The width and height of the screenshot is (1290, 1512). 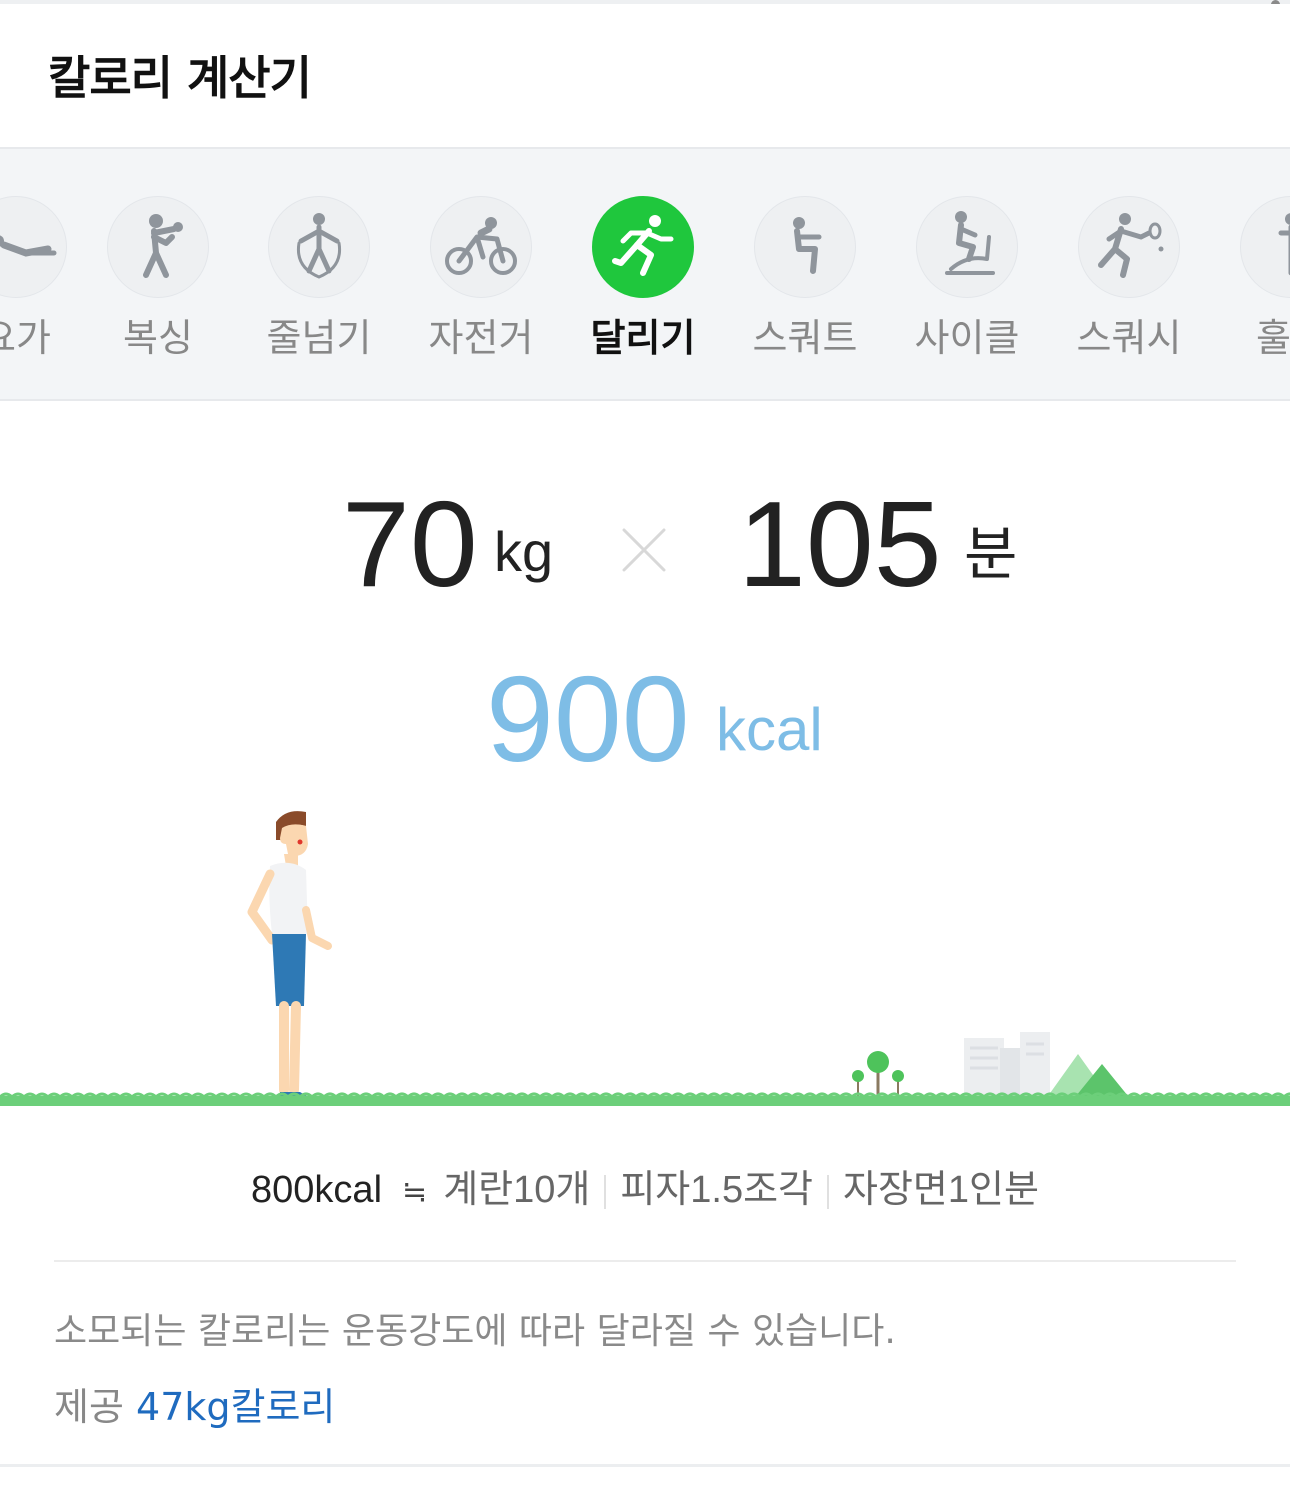 I want to click on kcal-unit: kcal, so click(x=769, y=729).